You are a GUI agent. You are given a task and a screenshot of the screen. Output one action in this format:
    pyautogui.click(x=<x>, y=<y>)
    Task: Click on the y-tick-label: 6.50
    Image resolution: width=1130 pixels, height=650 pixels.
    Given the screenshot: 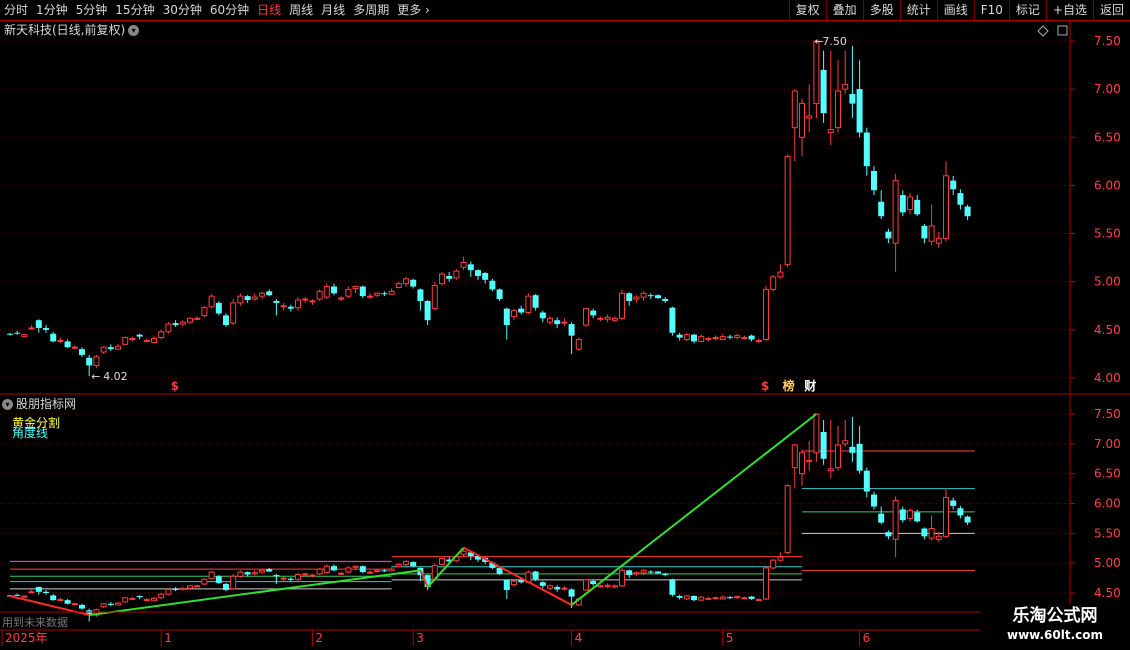 What is the action you would take?
    pyautogui.click(x=1107, y=474)
    